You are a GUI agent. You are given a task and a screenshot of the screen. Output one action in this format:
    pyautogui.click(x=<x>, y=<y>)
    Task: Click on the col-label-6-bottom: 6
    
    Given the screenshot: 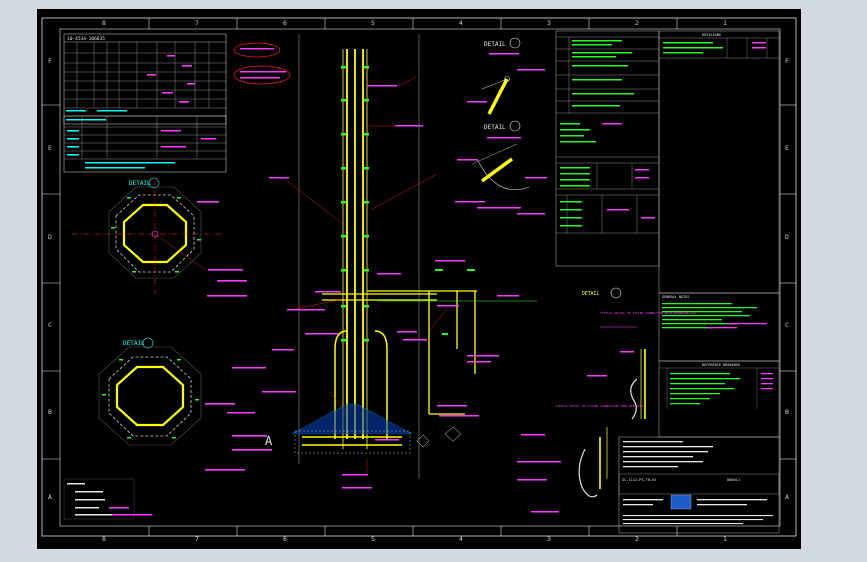 What is the action you would take?
    pyautogui.click(x=285, y=539)
    